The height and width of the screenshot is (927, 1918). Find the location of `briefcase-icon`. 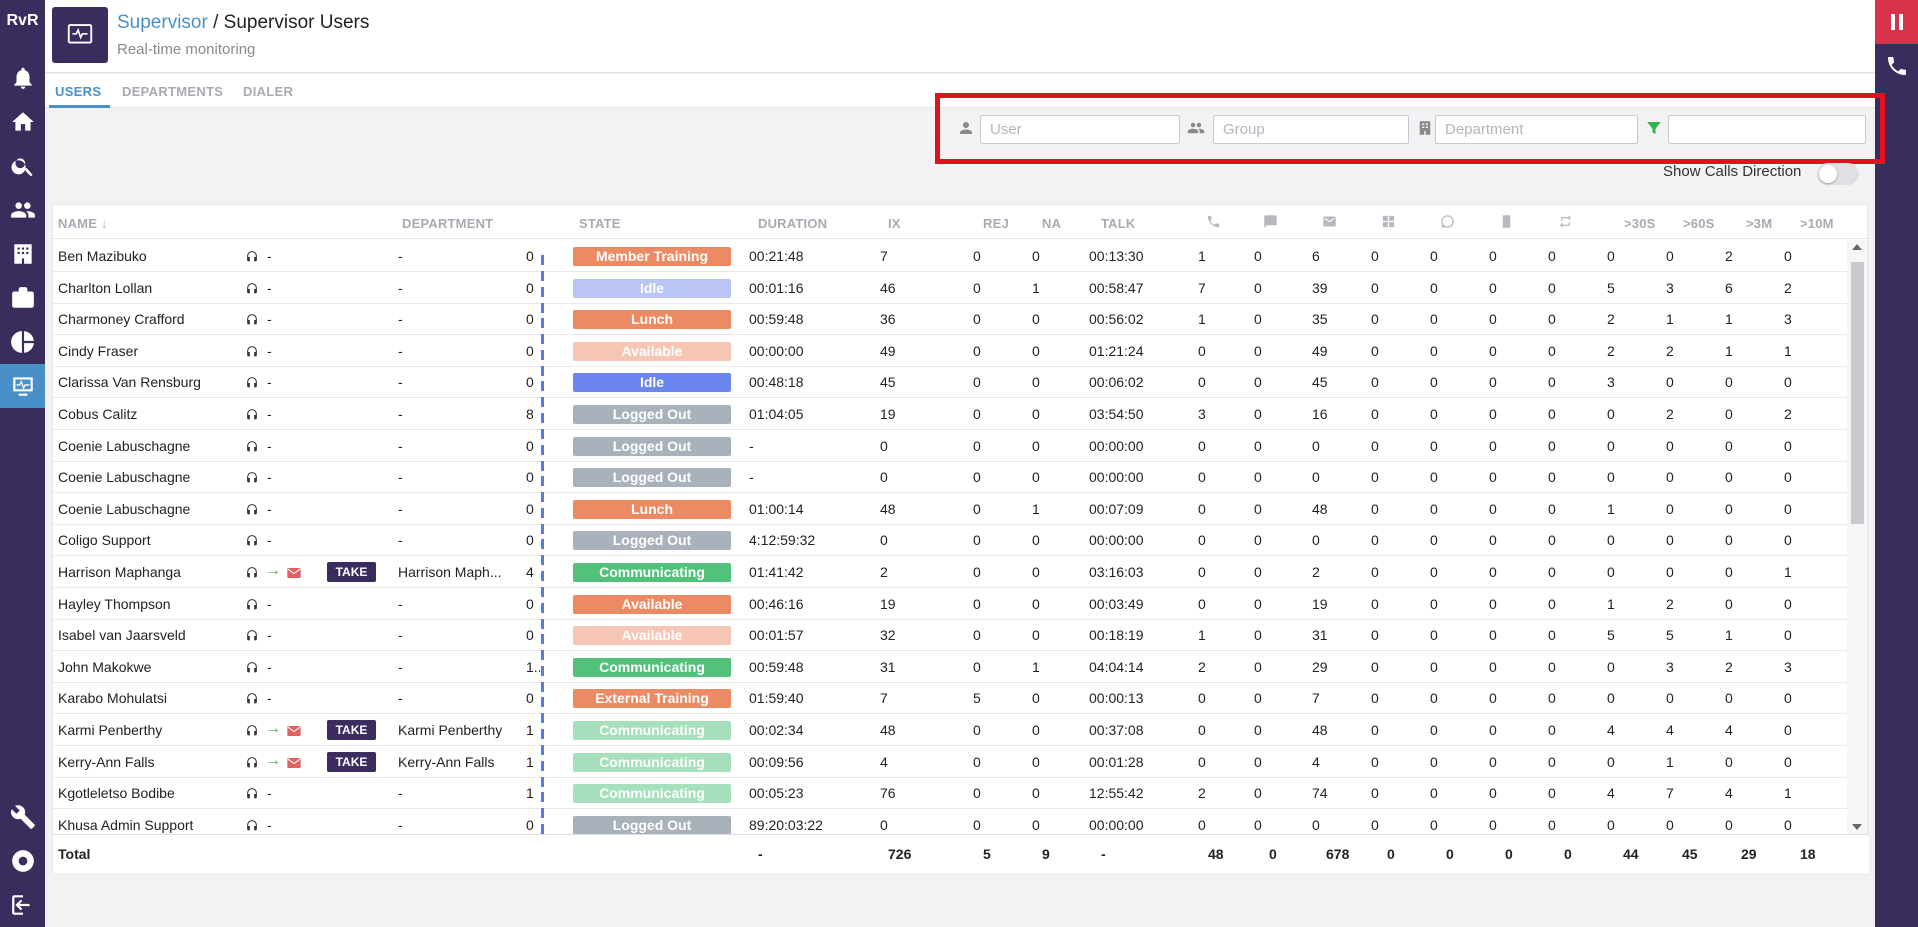

briefcase-icon is located at coordinates (22, 298).